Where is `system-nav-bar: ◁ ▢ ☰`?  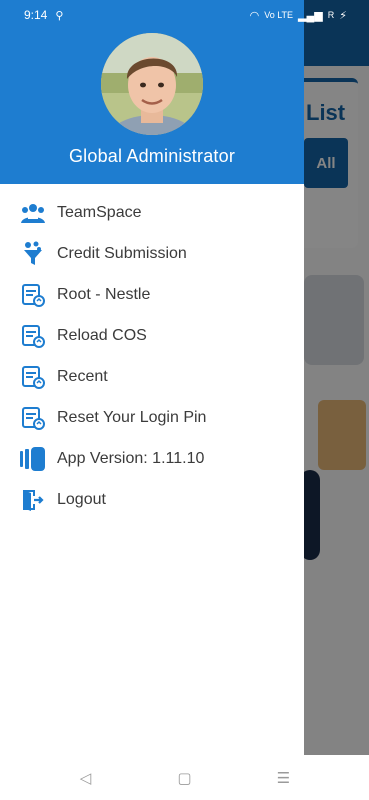 system-nav-bar: ◁ ▢ ☰ is located at coordinates (184, 777).